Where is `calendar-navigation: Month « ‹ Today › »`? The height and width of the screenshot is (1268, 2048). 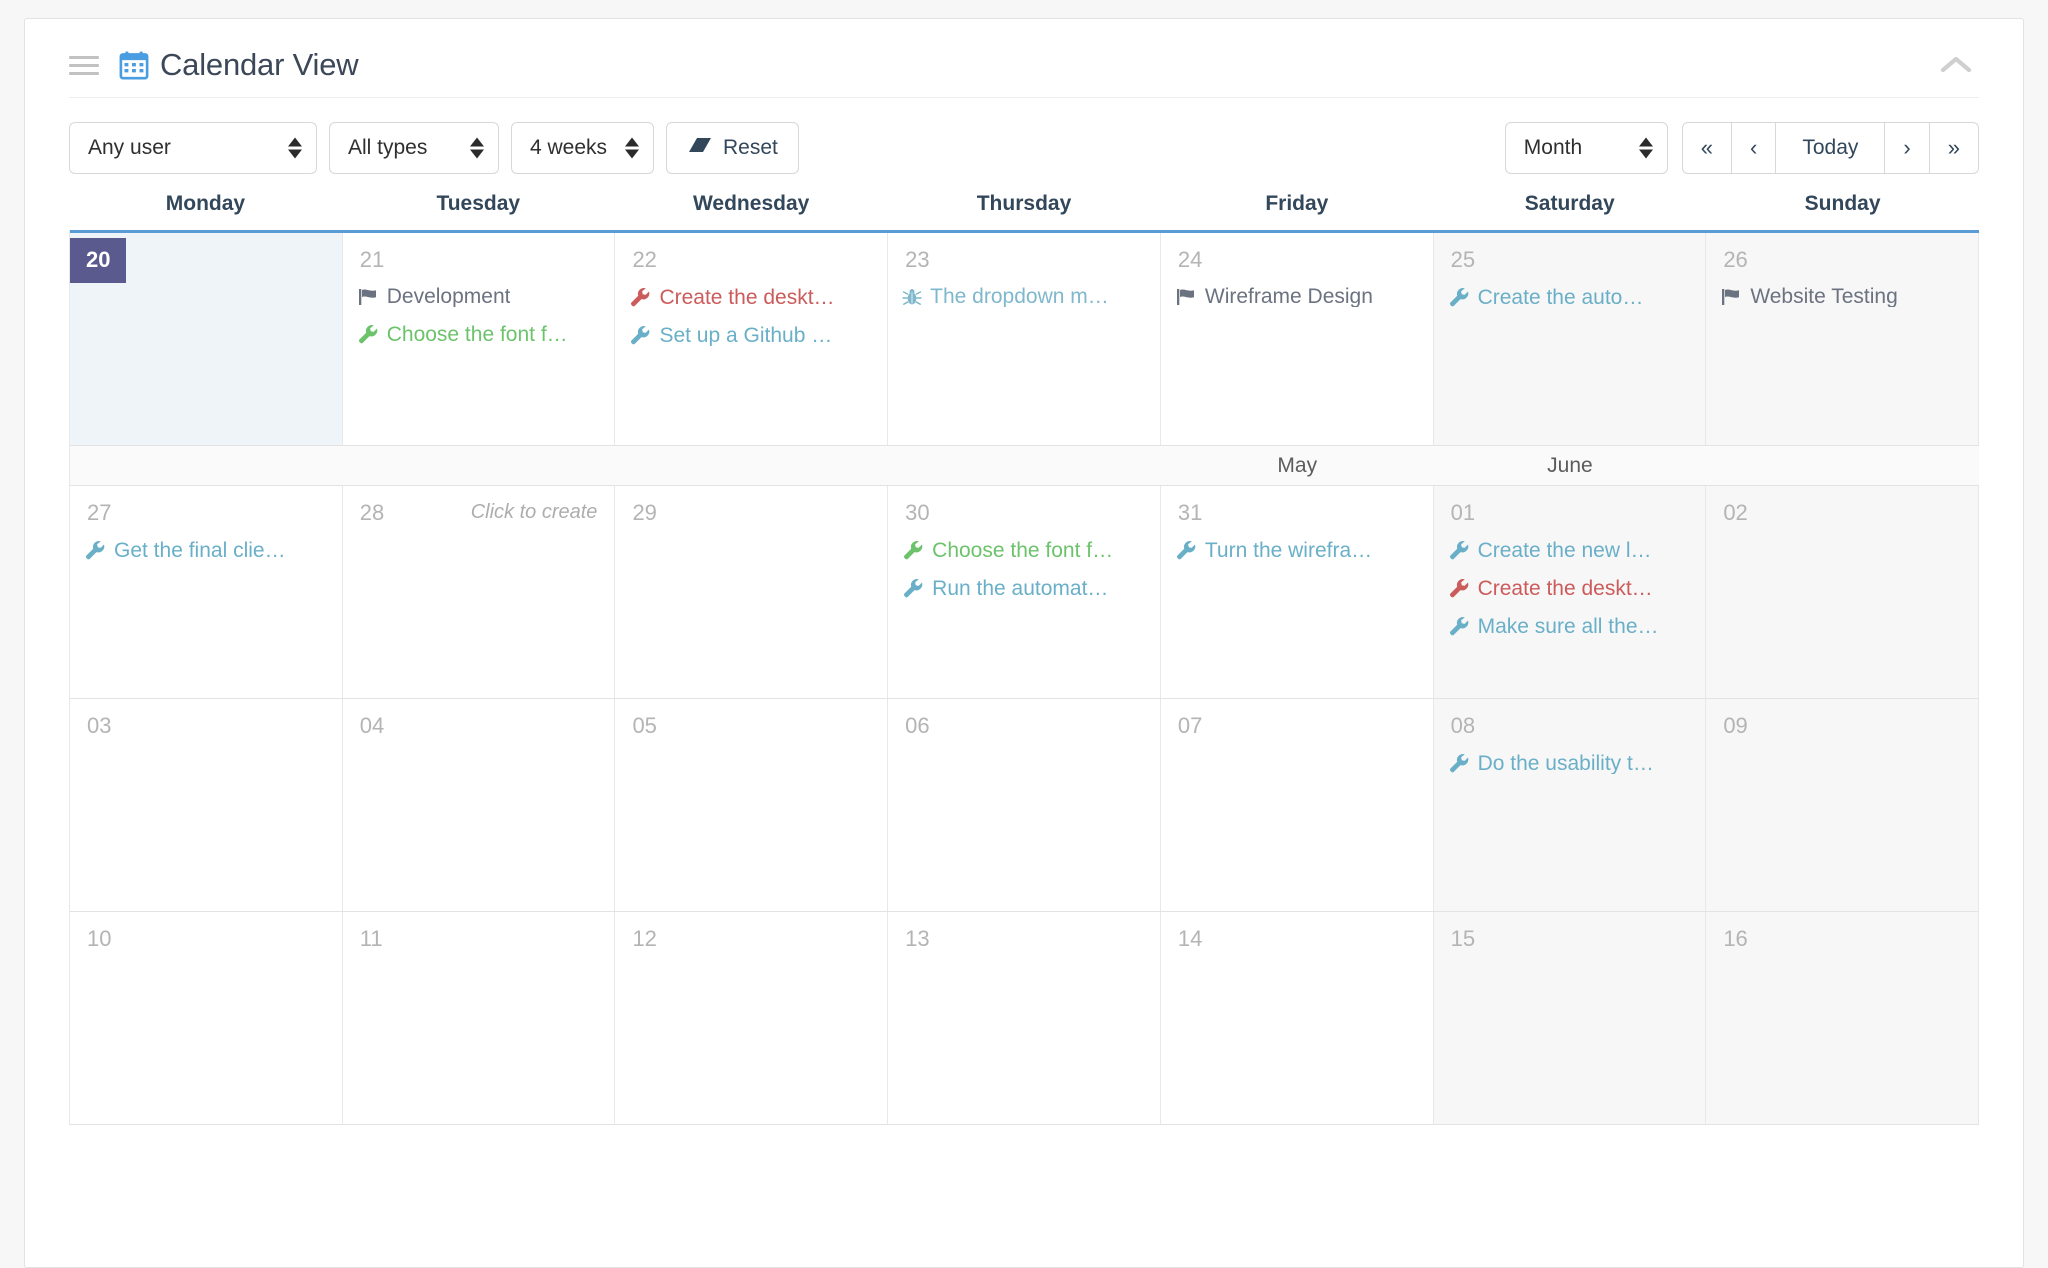
calendar-navigation: Month « ‹ Today › » is located at coordinates (1741, 148).